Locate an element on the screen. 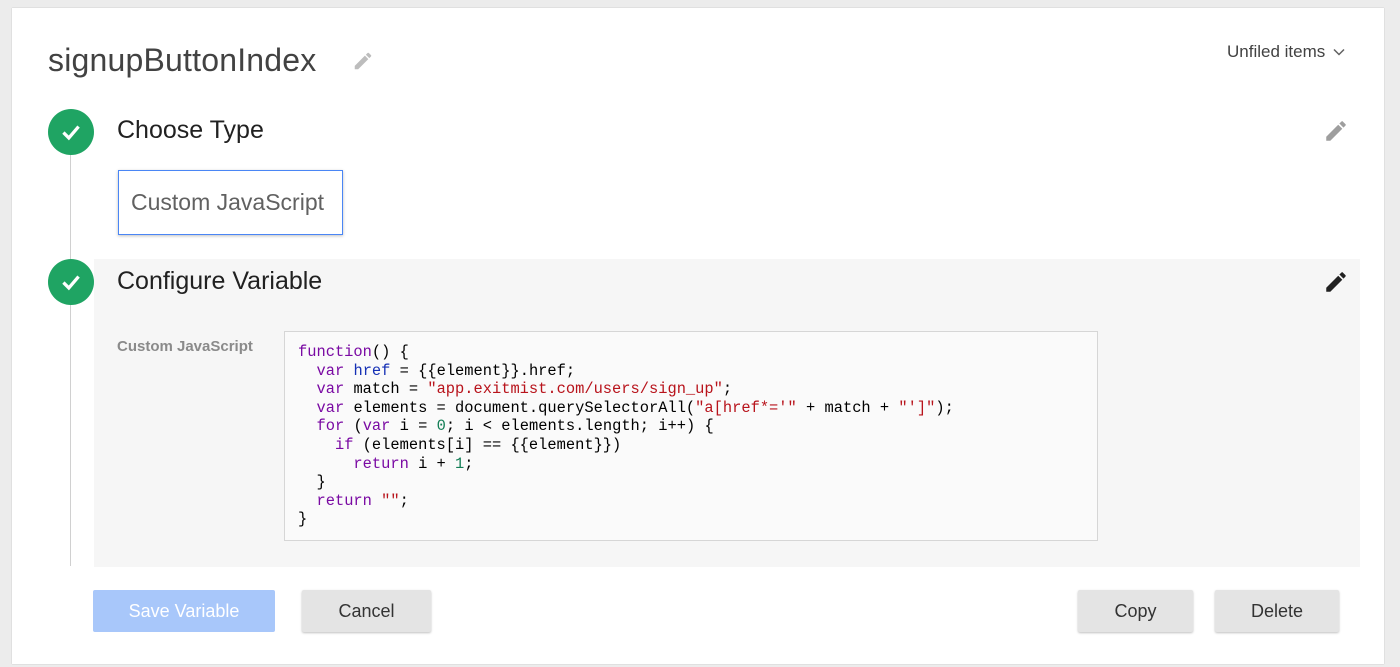  step-title-choose-type: Choose Type is located at coordinates (190, 130).